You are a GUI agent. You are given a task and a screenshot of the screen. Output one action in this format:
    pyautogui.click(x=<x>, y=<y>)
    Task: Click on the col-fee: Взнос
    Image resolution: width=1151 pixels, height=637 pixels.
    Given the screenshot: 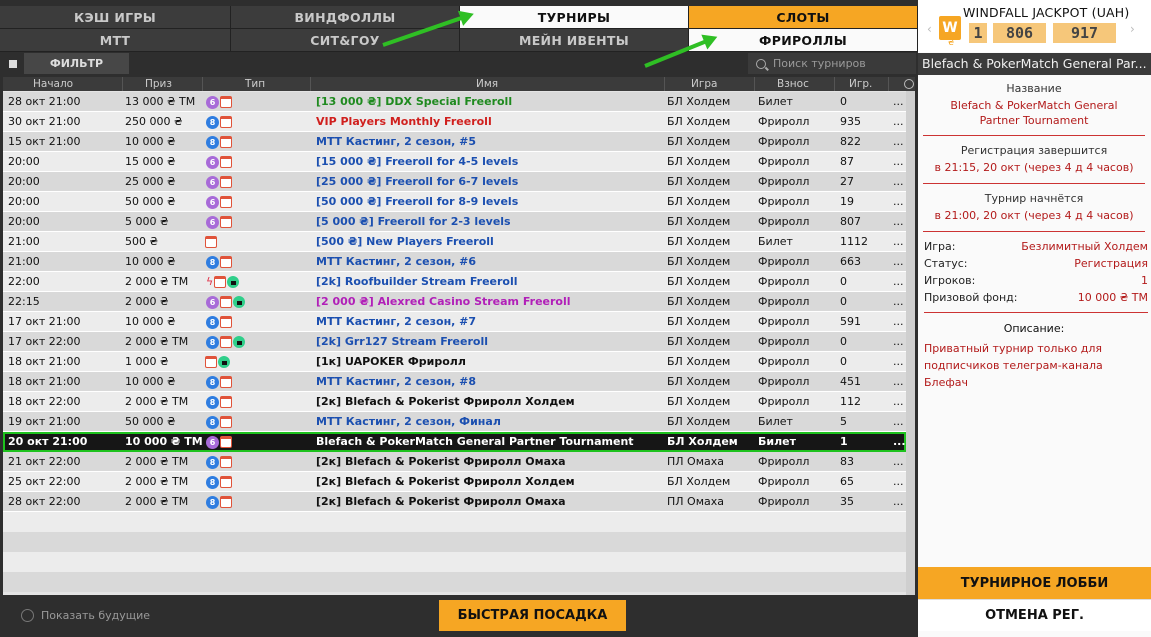 What is the action you would take?
    pyautogui.click(x=795, y=84)
    